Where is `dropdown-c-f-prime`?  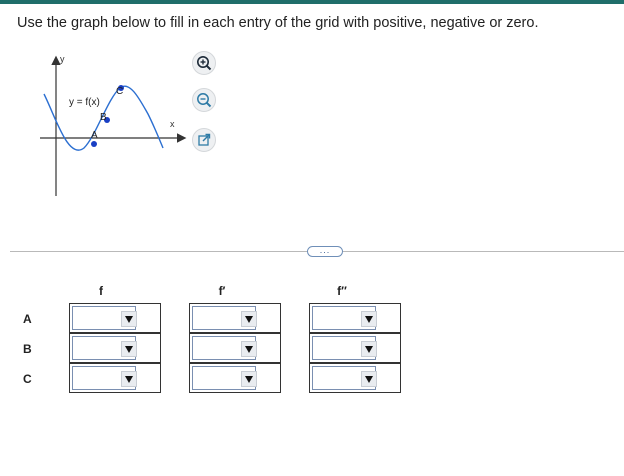
dropdown-c-f-prime is located at coordinates (224, 378).